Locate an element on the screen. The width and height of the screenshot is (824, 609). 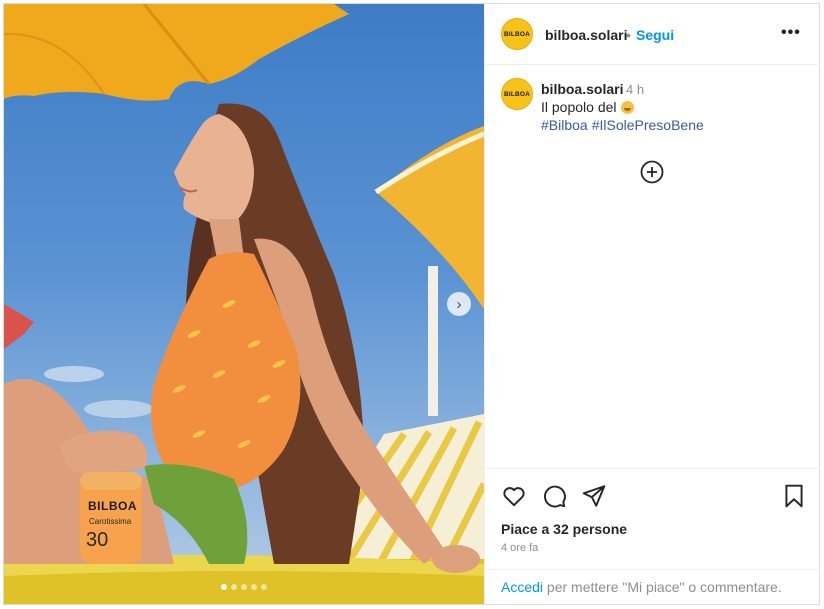
carousel-indicator is located at coordinates (244, 587).